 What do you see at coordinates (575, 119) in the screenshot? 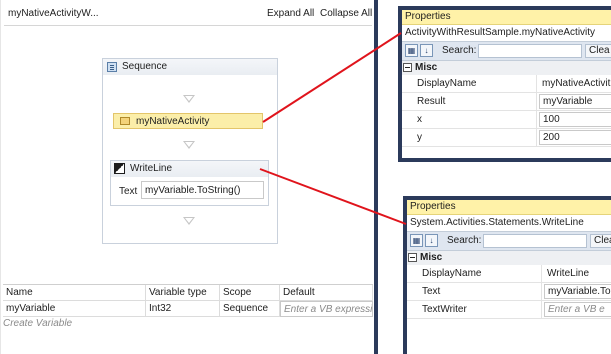
I see `property-value-input: 100` at bounding box center [575, 119].